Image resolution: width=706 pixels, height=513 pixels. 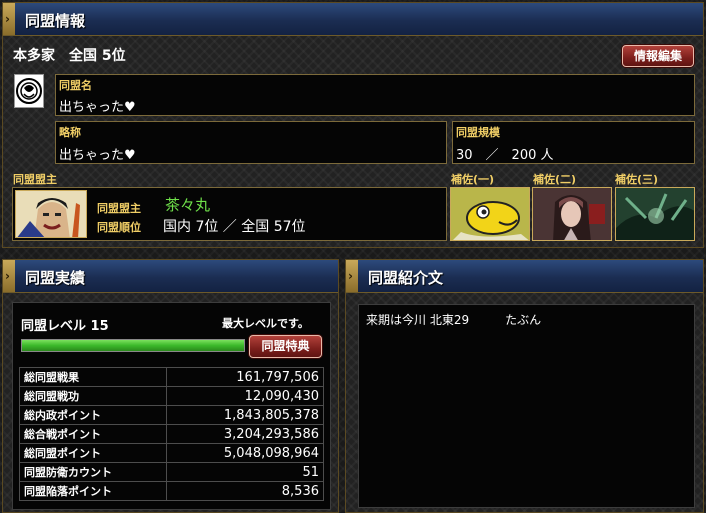 I want to click on stats-row: 総内政ポイント 1,843,805,378, so click(x=171, y=415).